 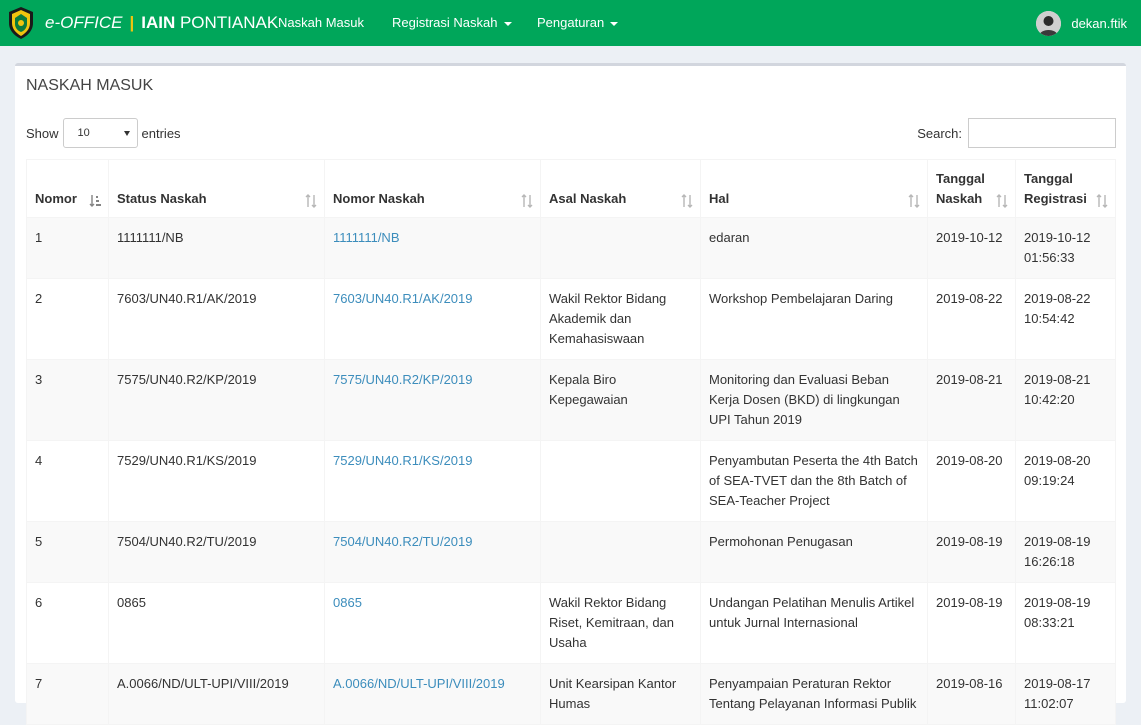 I want to click on cell-hal: edaran, so click(x=814, y=248).